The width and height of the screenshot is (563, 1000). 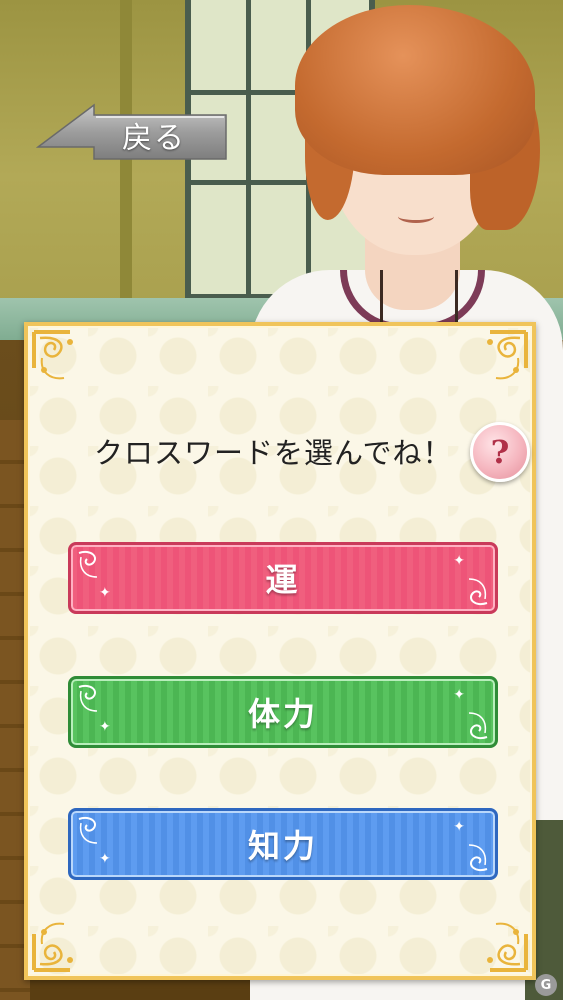 I want to click on help-button: ?, so click(x=500, y=452).